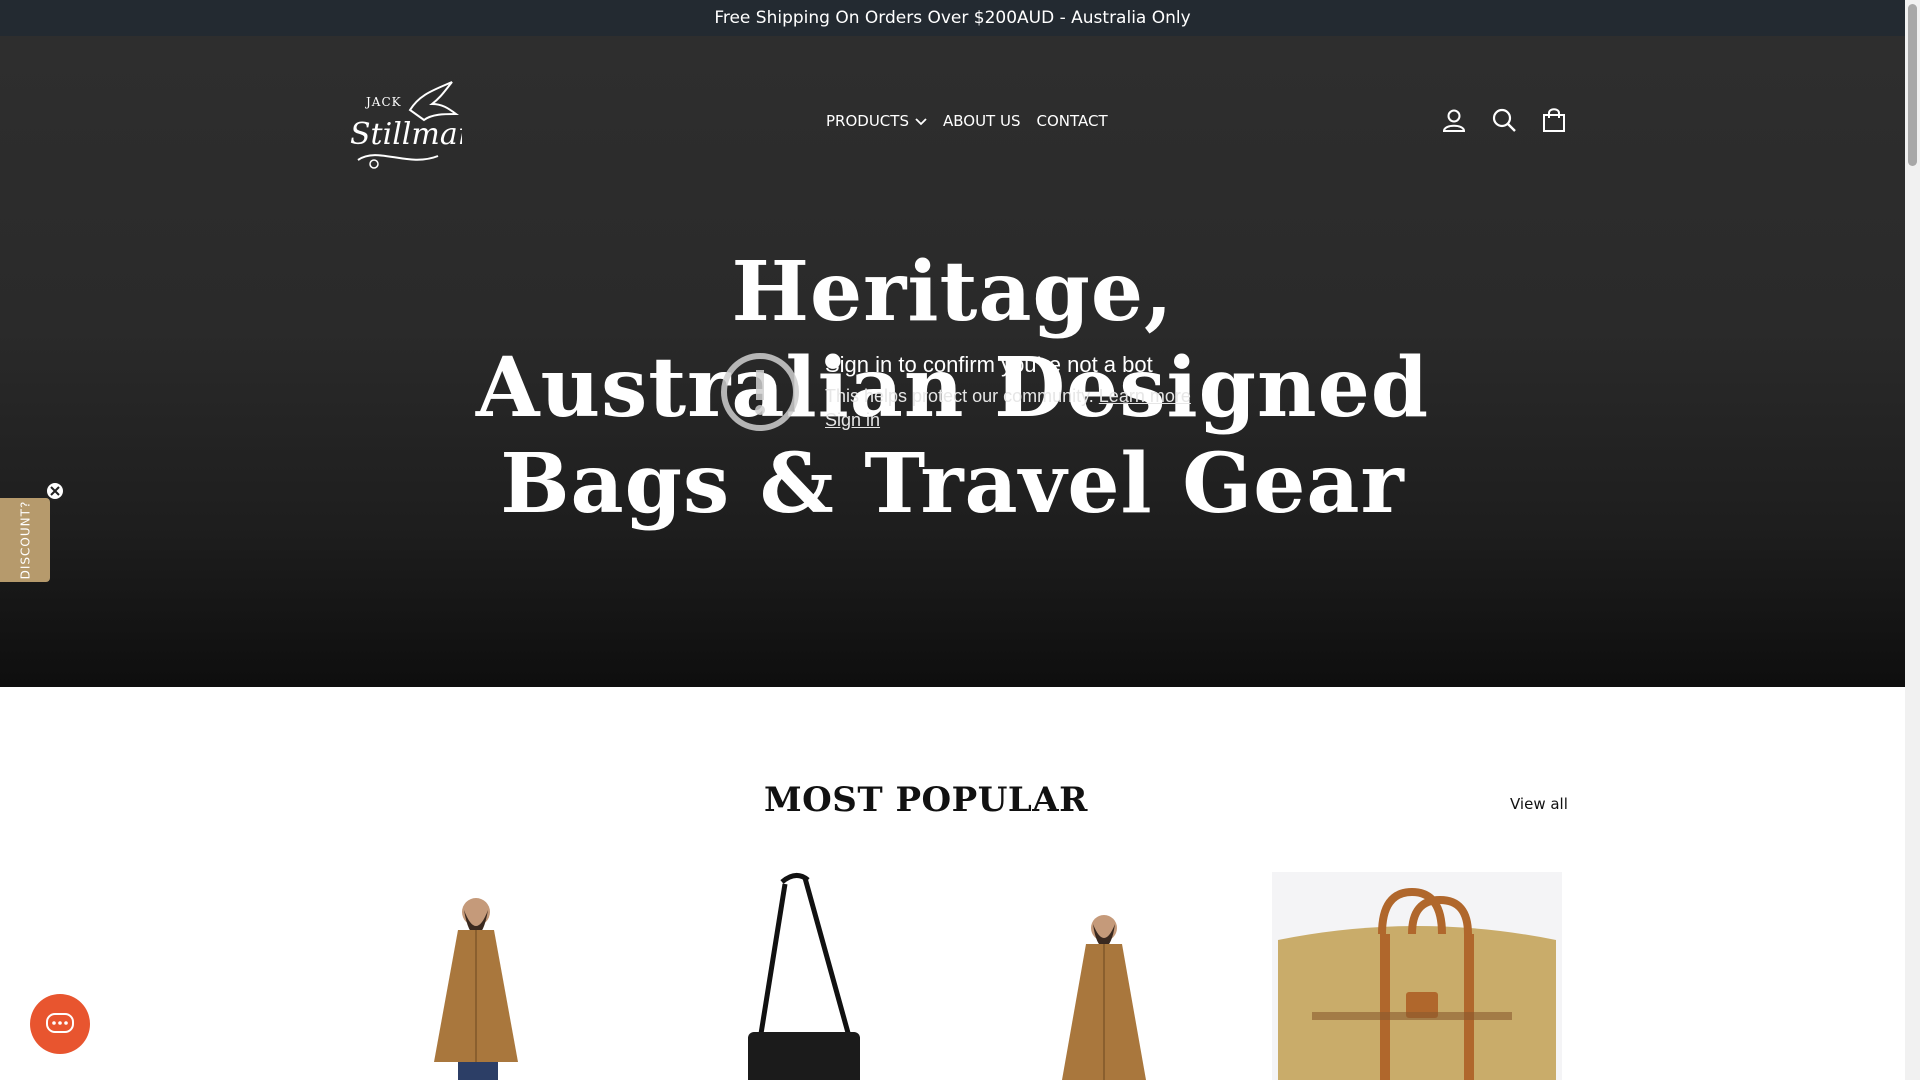 The image size is (1920, 1080). Describe the element at coordinates (926, 800) in the screenshot. I see `most-popular-heading: MOST POPULAR` at that location.